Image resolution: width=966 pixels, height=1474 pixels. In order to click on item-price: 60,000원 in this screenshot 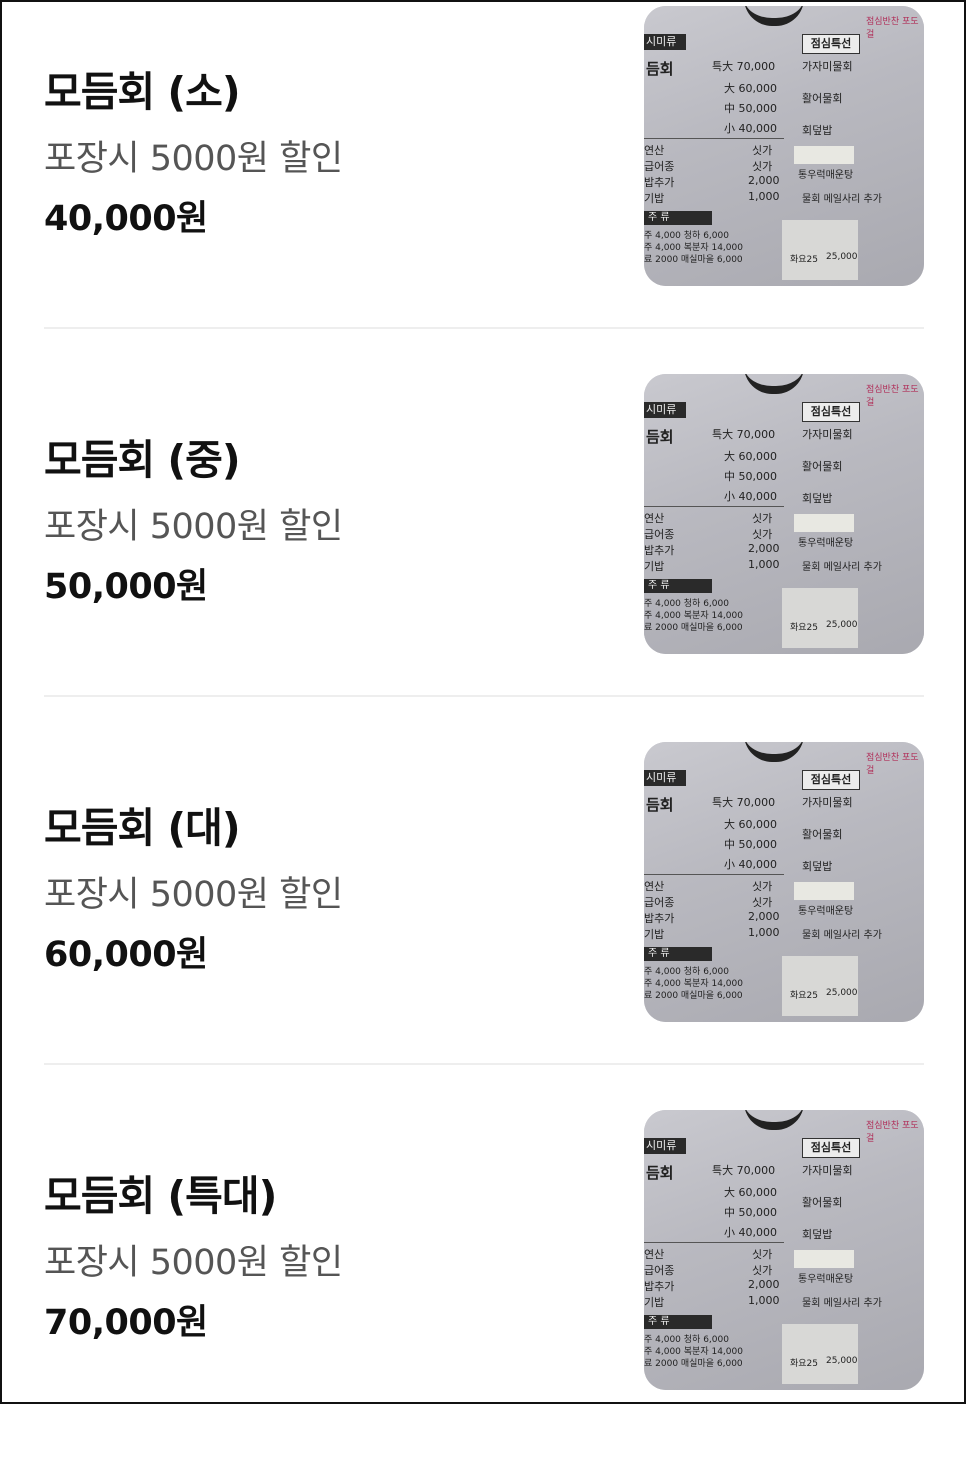, I will do `click(126, 955)`.